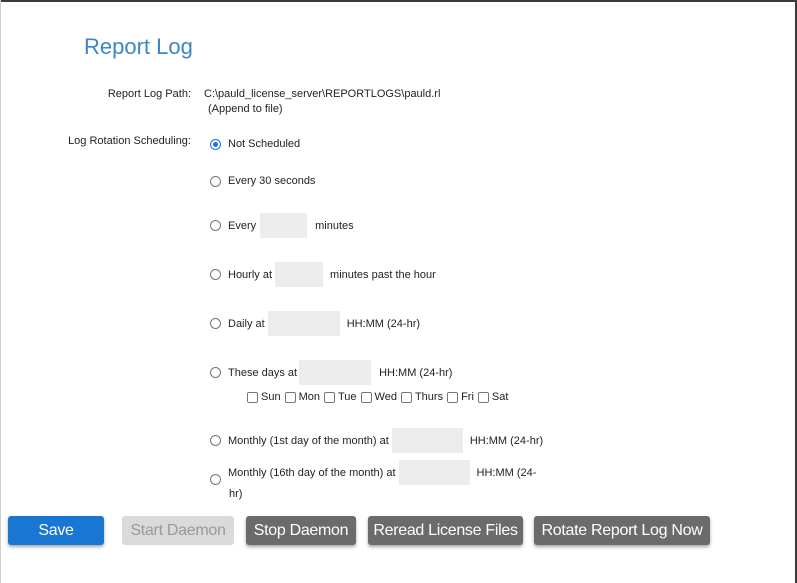 Image resolution: width=797 pixels, height=583 pixels. I want to click on checkbox-sat, so click(483, 397).